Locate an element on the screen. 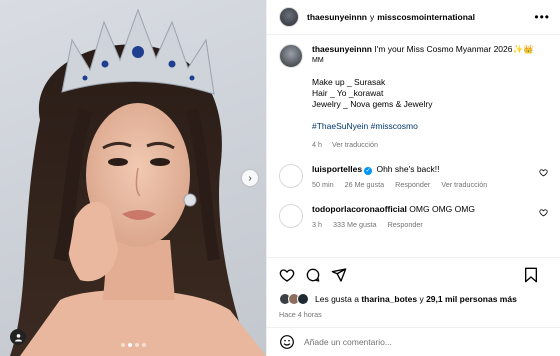 The image size is (560, 356). caption-credit: Hair _ Yo _korawat is located at coordinates (348, 93).